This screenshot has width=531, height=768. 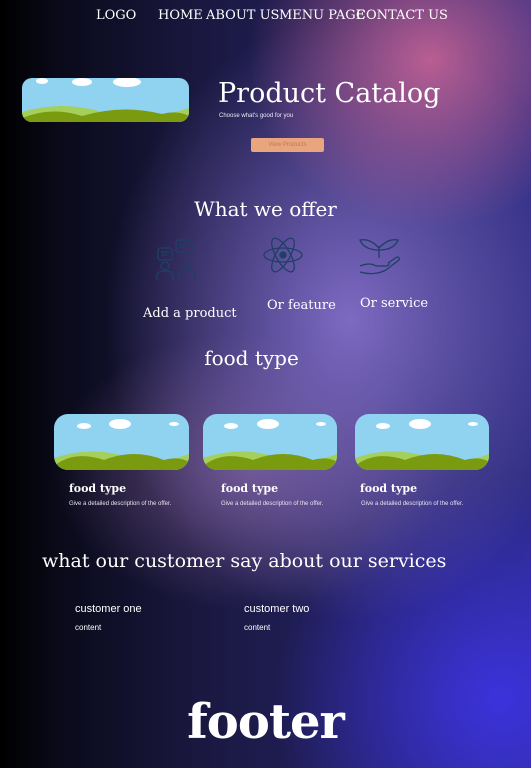 I want to click on hero-subtitle: Choose what's good for you, so click(x=256, y=116).